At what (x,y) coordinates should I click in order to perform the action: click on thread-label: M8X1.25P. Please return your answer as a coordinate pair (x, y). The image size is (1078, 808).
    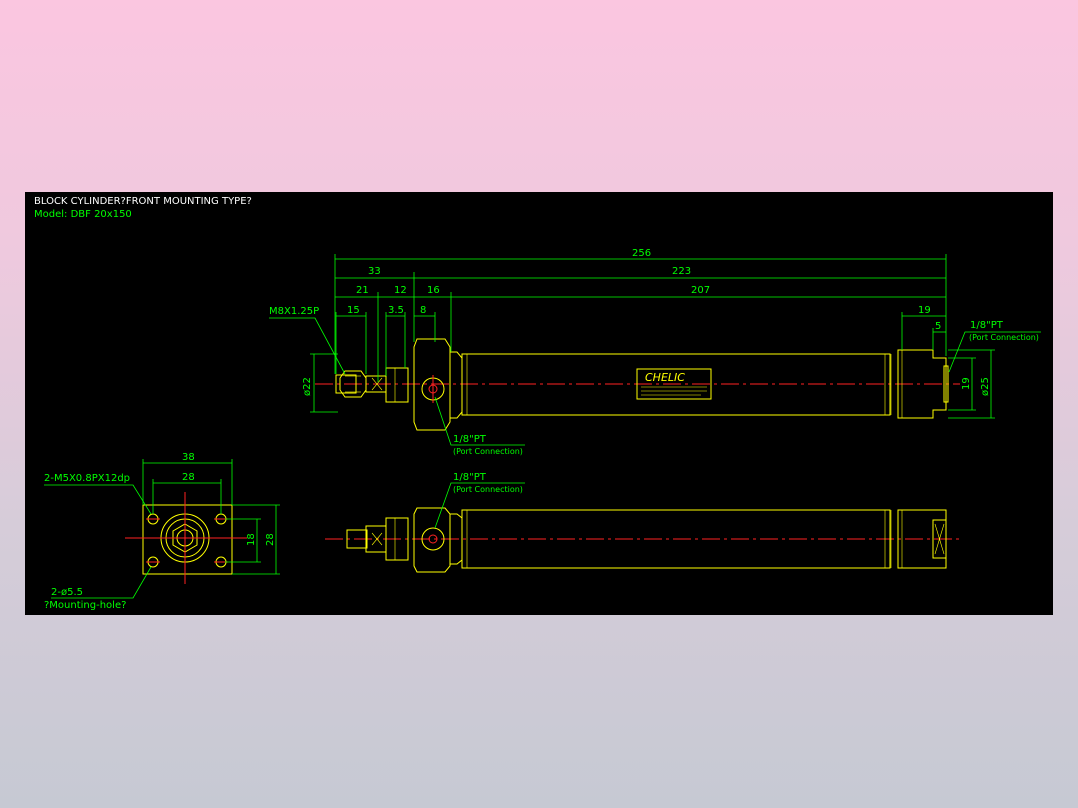
    Looking at the image, I should click on (294, 311).